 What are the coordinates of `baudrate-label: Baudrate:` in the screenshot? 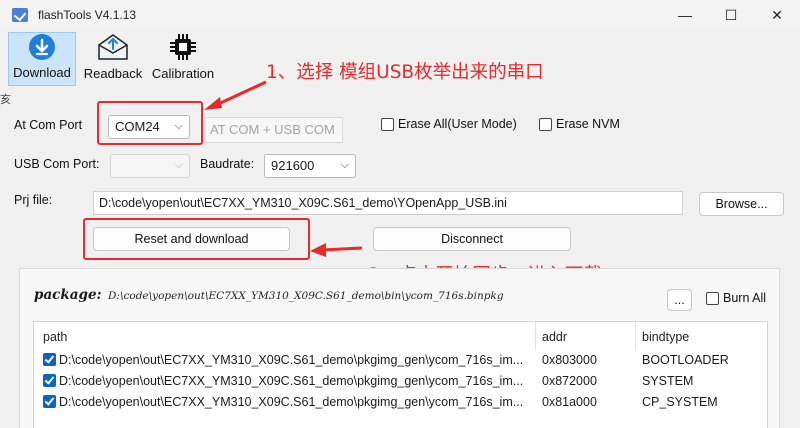 It's located at (227, 164).